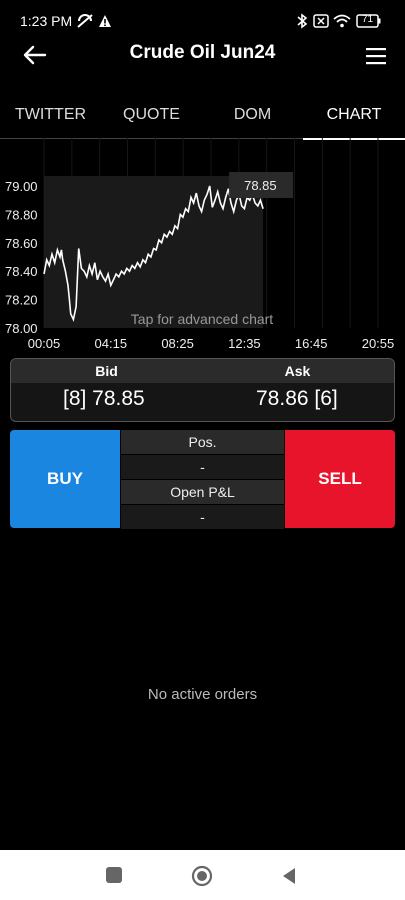 The image size is (405, 900). I want to click on y-tick-label: 79.00, so click(21, 186).